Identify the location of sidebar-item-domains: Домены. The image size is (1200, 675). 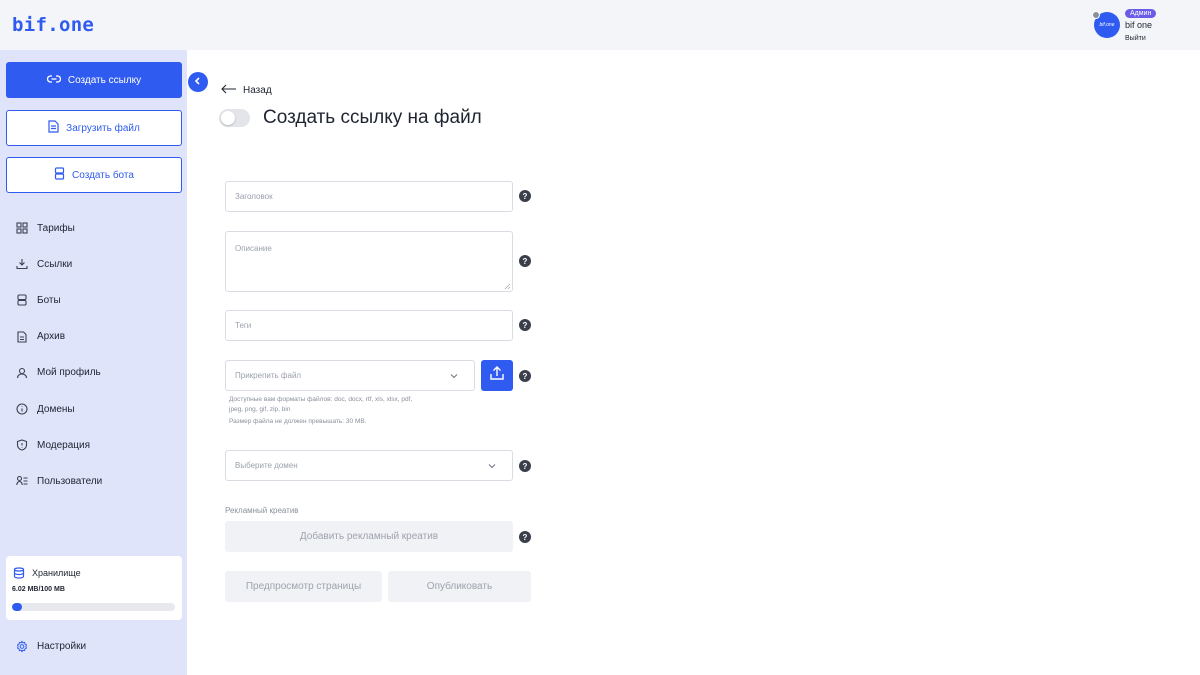
(98, 409).